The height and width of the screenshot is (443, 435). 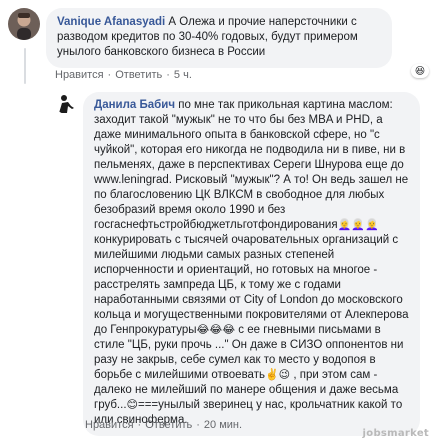 I want to click on comment-actions: Нравится · Ответить · 20 мин., so click(x=163, y=425).